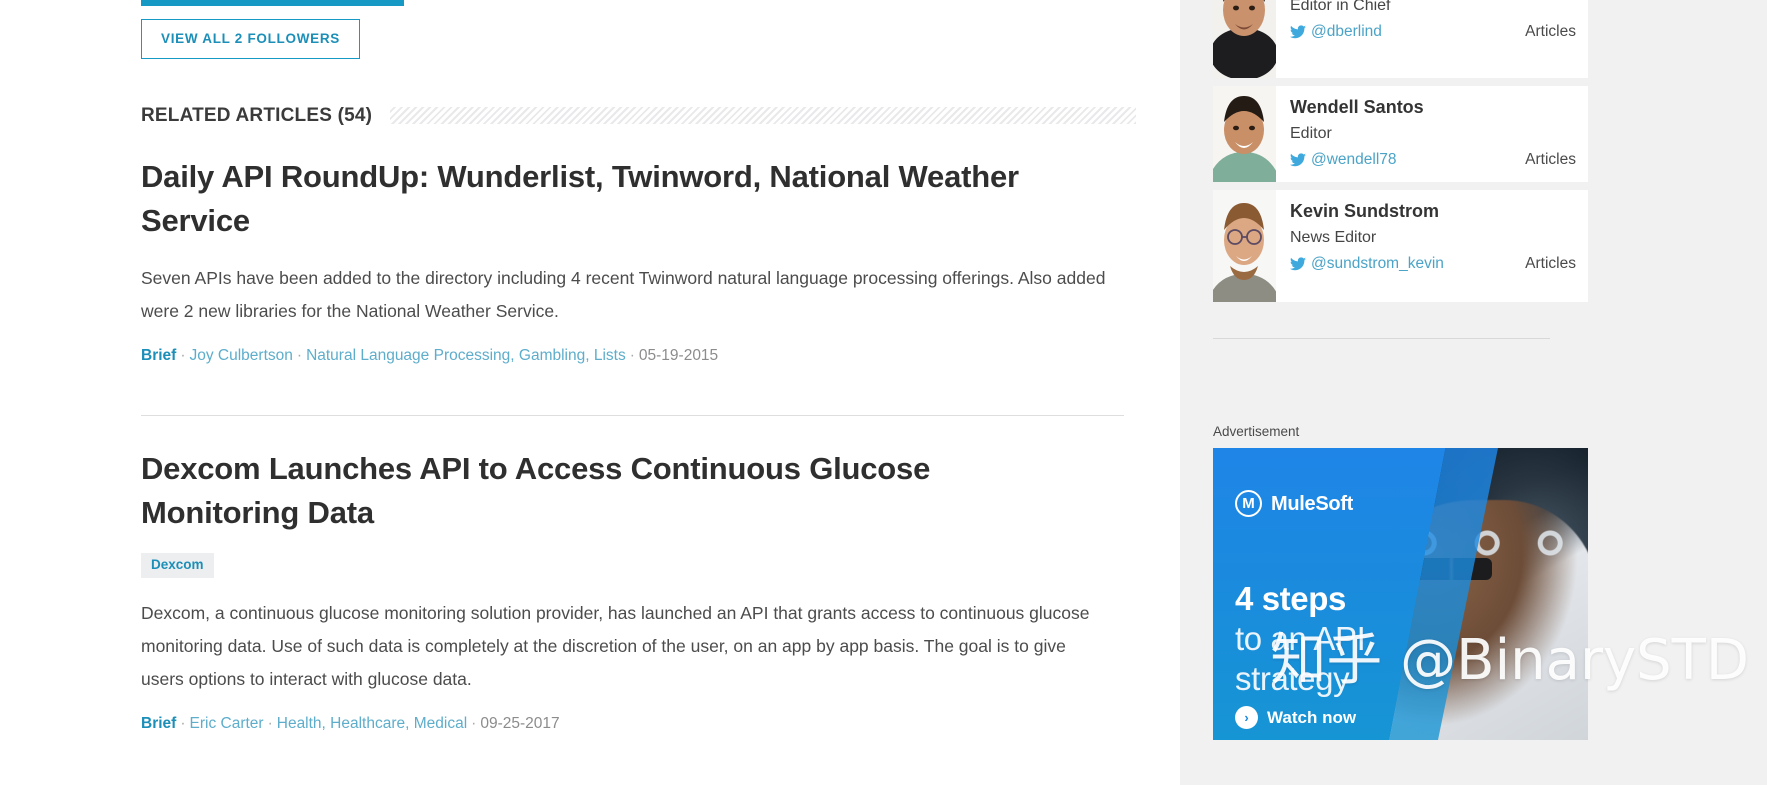 The width and height of the screenshot is (1767, 785). Describe the element at coordinates (1312, 503) in the screenshot. I see `ad-brand-name: MuleSoft` at that location.